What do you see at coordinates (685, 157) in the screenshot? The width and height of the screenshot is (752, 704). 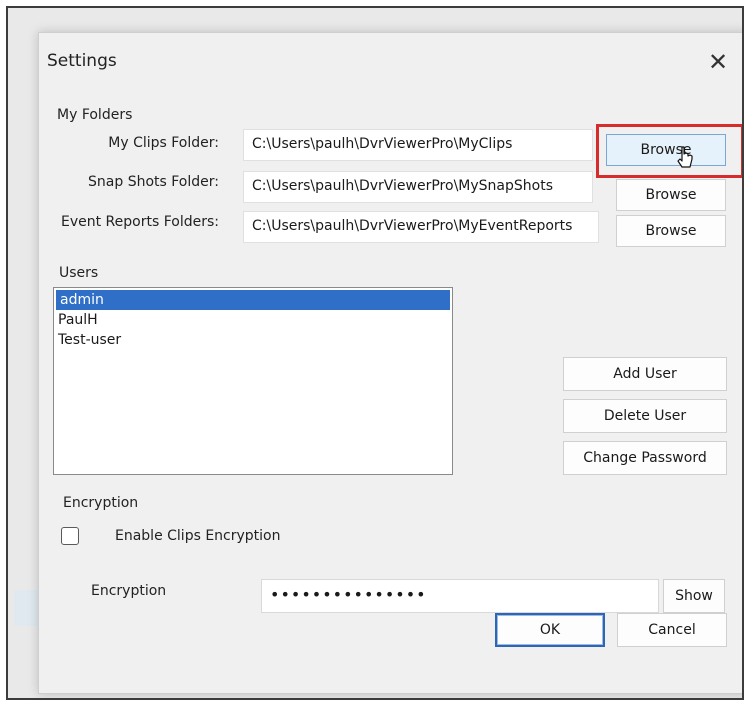 I see `mouse-cursor-icon` at bounding box center [685, 157].